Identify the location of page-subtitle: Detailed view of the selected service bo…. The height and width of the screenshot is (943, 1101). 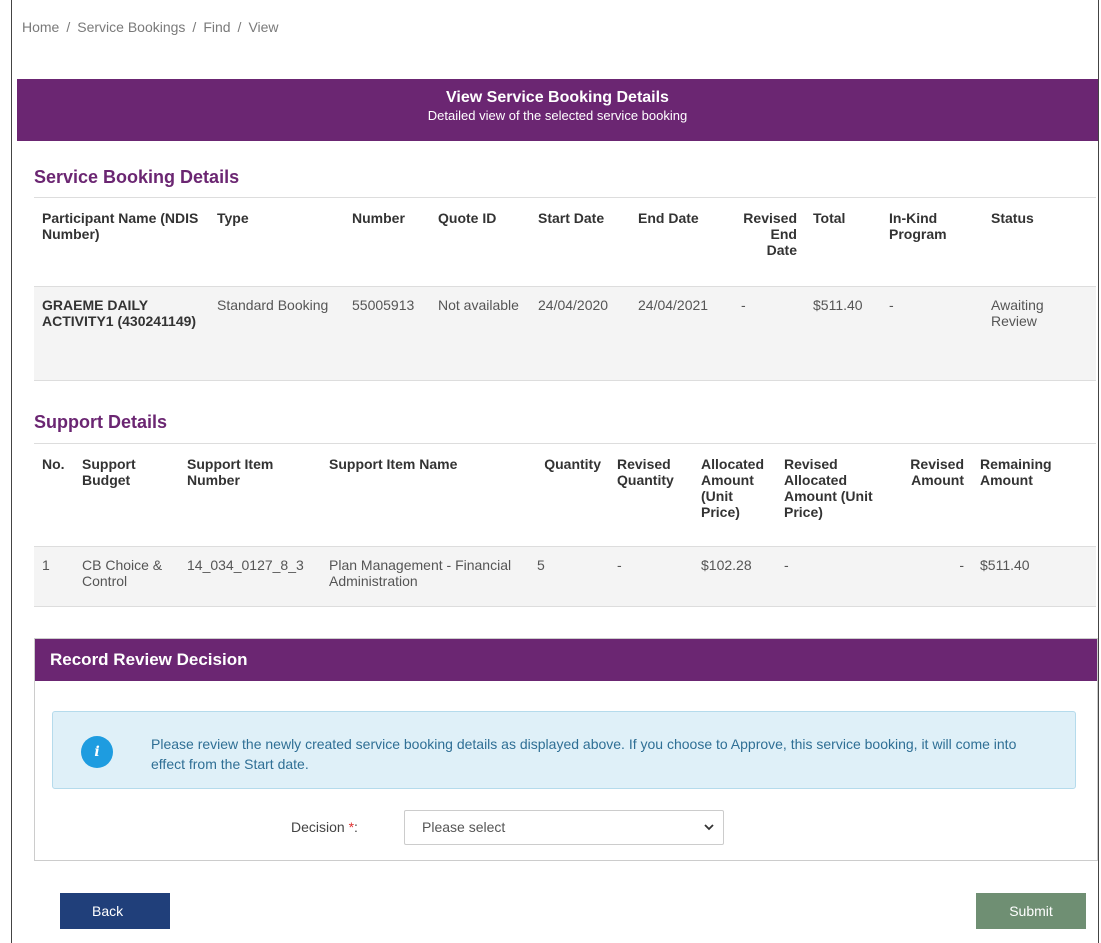
(557, 115).